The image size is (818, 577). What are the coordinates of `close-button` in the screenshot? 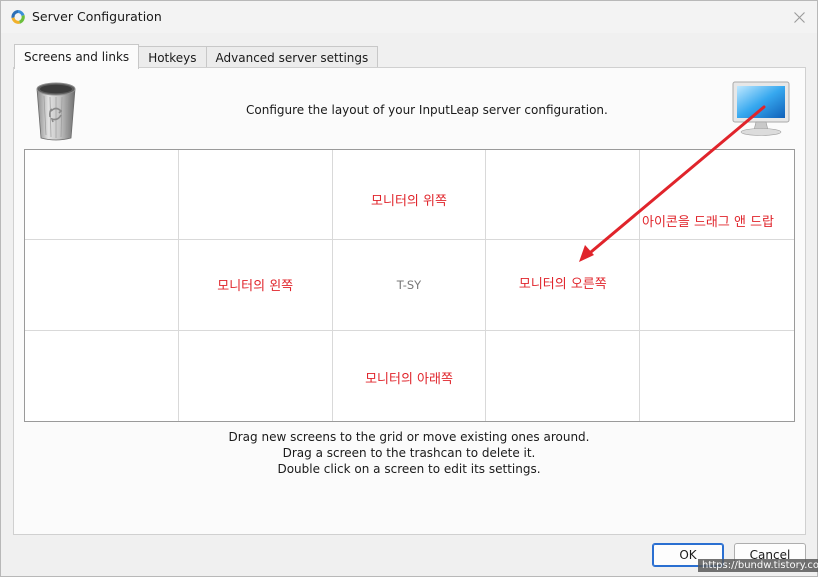 It's located at (799, 17).